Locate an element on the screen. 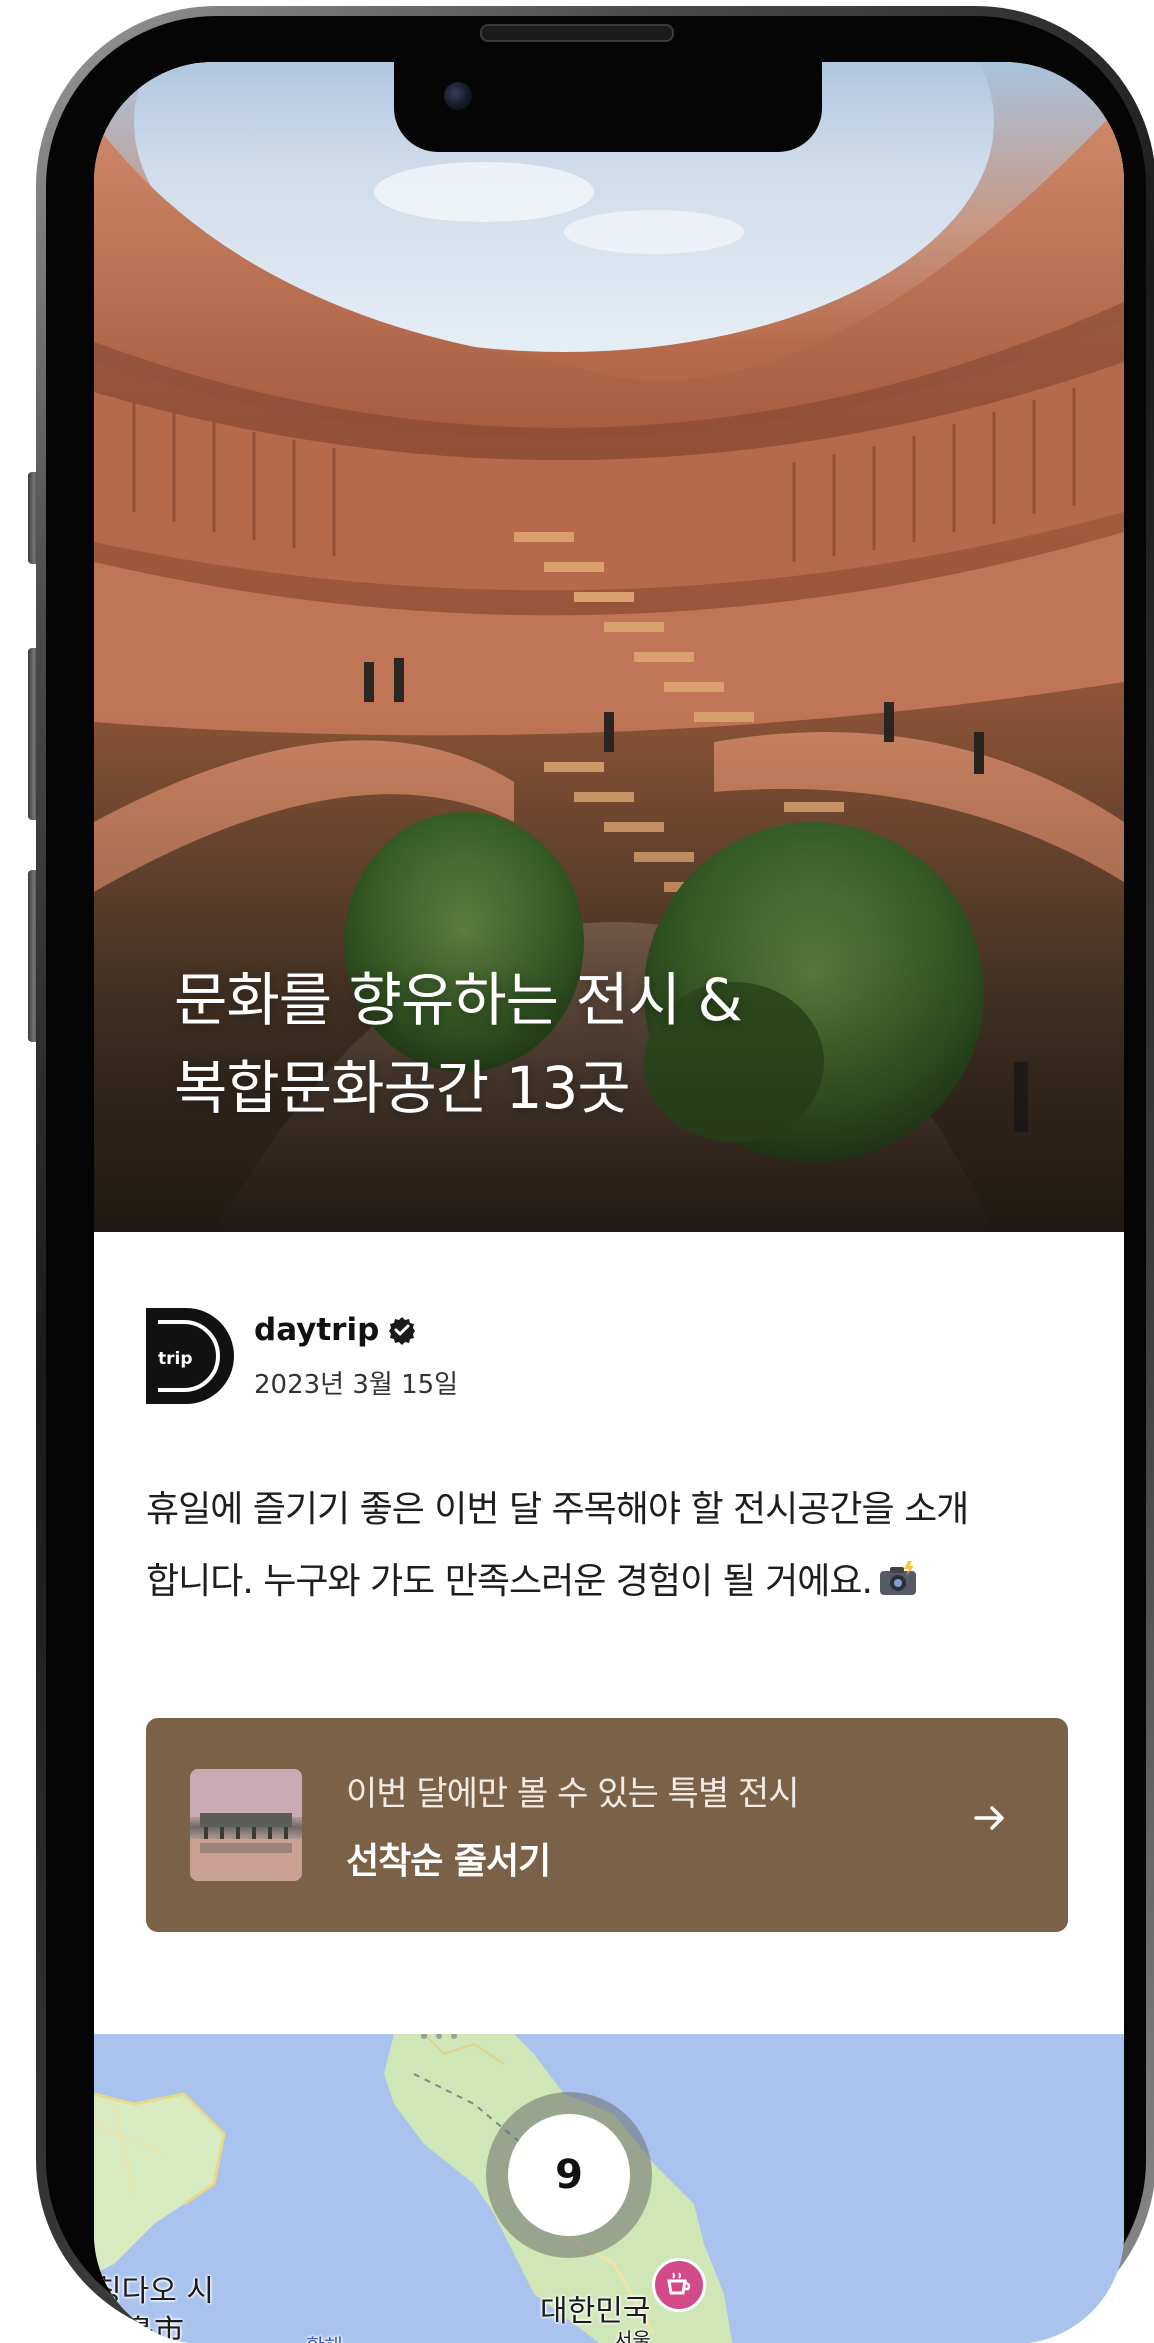  daytrip-logo-icon: trip is located at coordinates (190, 1356).